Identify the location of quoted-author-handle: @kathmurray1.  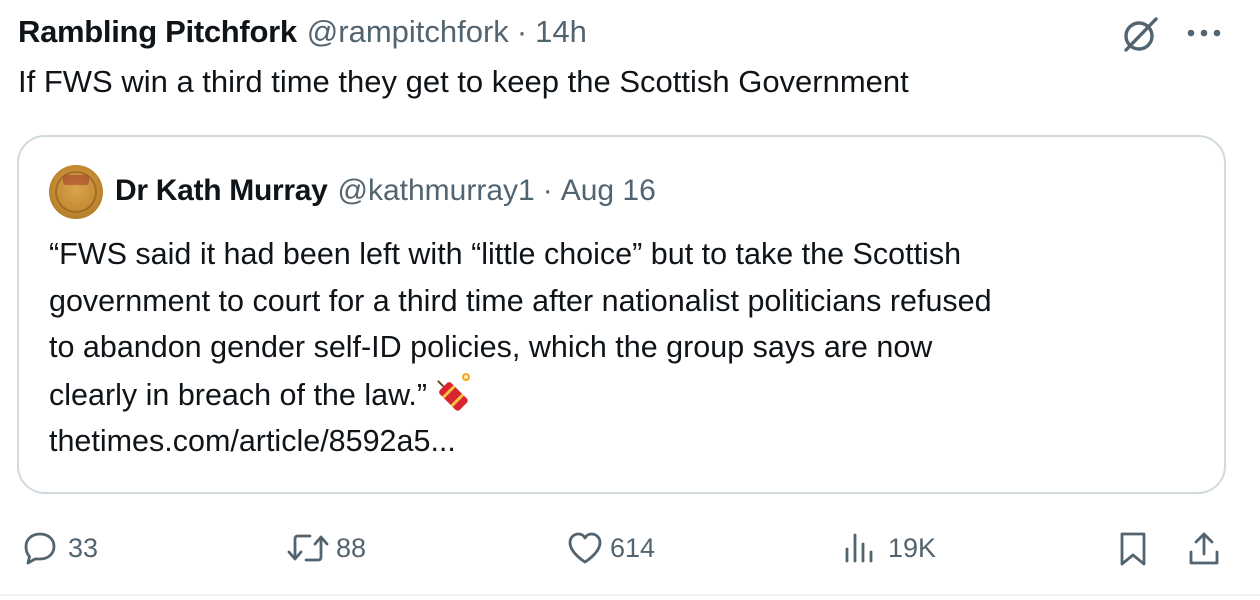
(436, 191).